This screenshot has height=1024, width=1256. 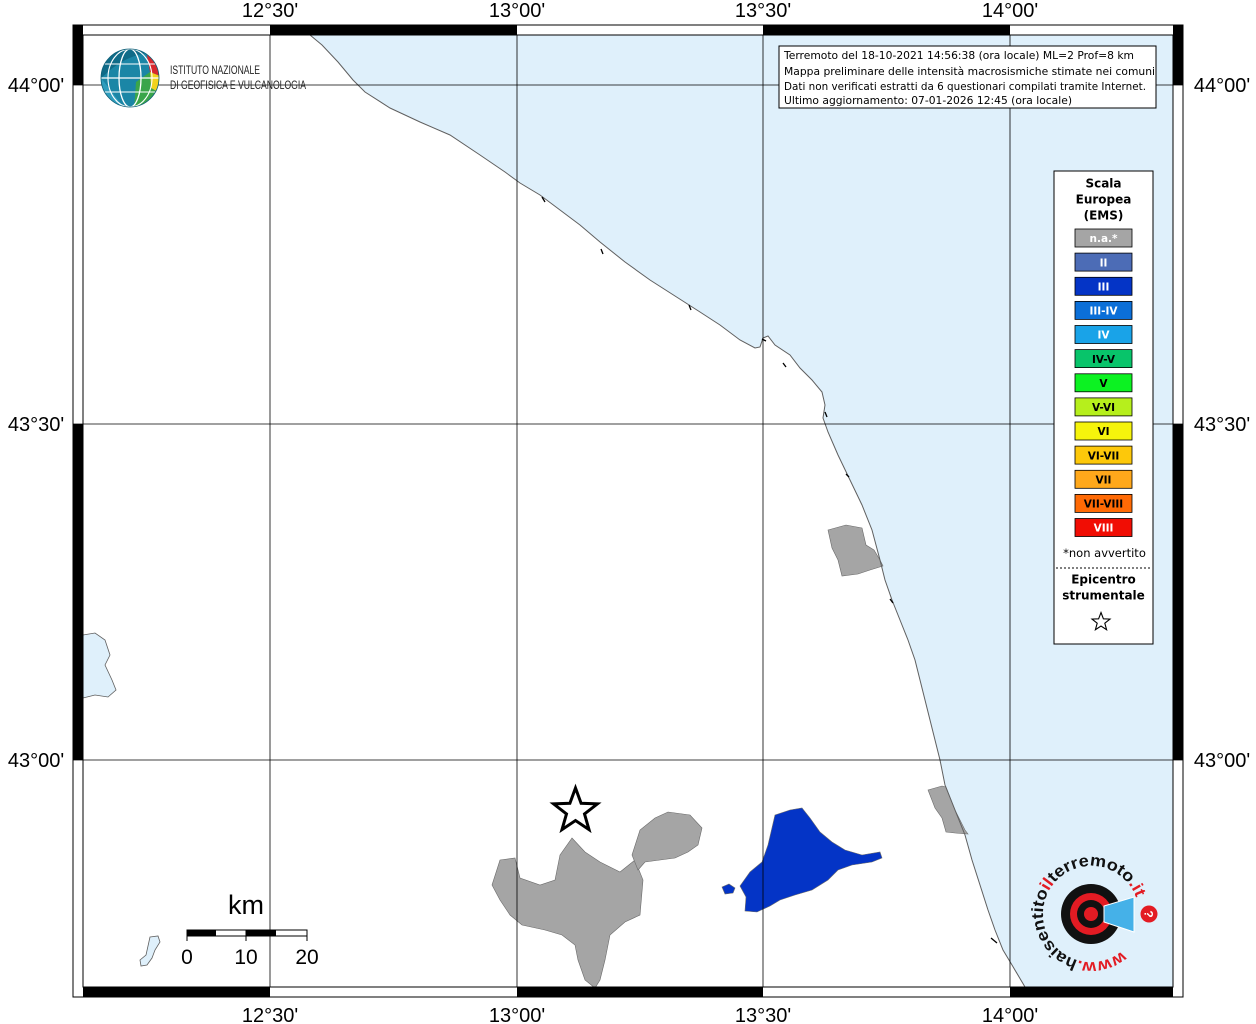 I want to click on legend-footnote: *non avvertito, so click(x=1104, y=553).